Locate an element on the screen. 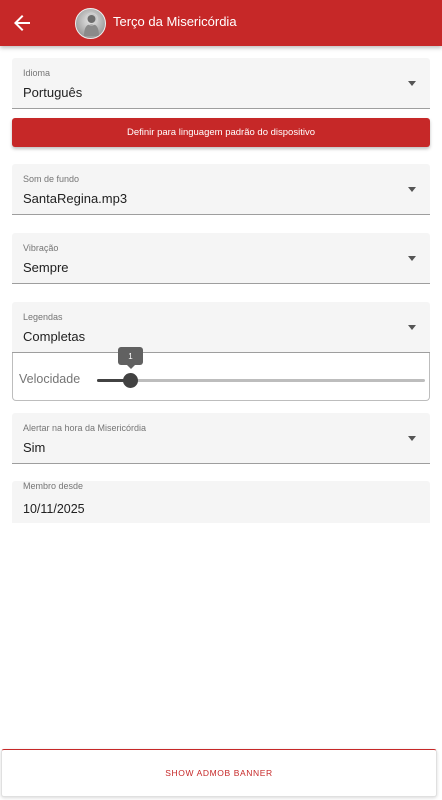 This screenshot has width=442, height=800. language-value: Português is located at coordinates (53, 92).